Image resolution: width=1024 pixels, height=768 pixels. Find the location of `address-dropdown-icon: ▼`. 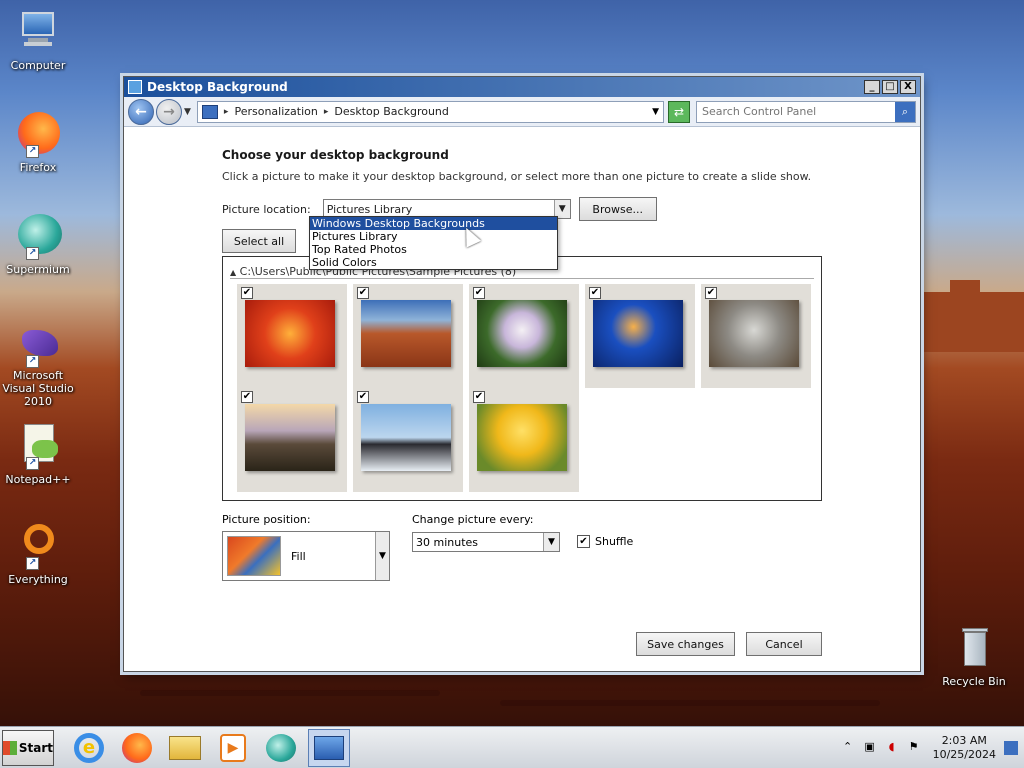

address-dropdown-icon: ▼ is located at coordinates (655, 112).